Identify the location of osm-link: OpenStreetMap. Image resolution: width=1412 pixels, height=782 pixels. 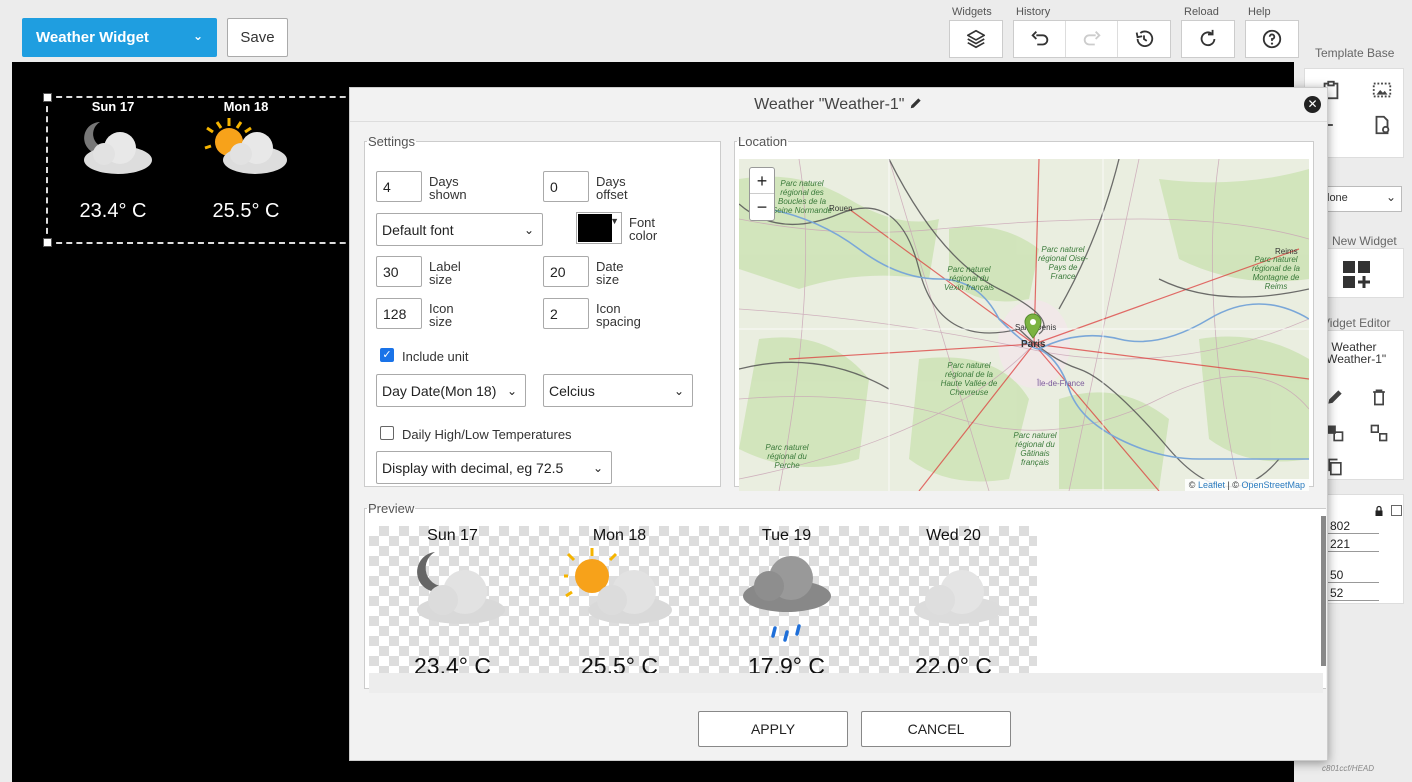
(1273, 485).